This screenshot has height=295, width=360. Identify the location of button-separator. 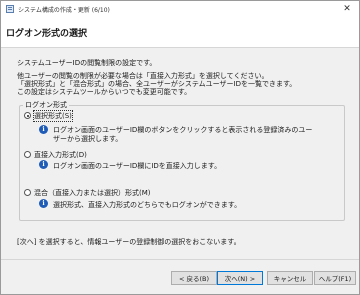
(180, 259).